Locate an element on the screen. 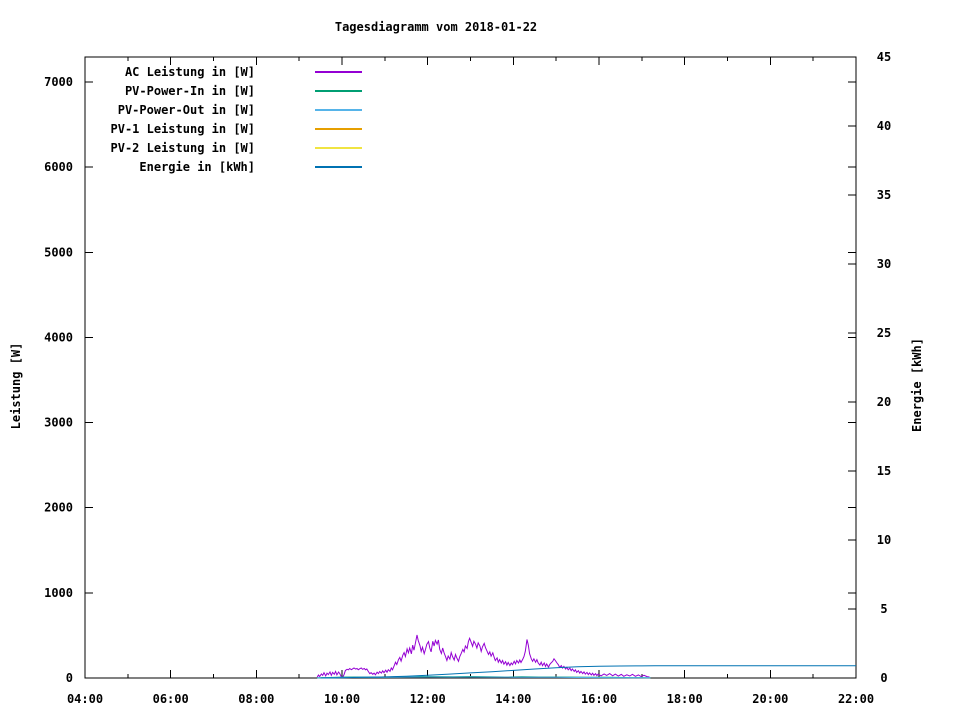 Image resolution: width=960 pixels, height=720 pixels. legend-item-ac-leistung: AC Leistung in [W] is located at coordinates (228, 71).